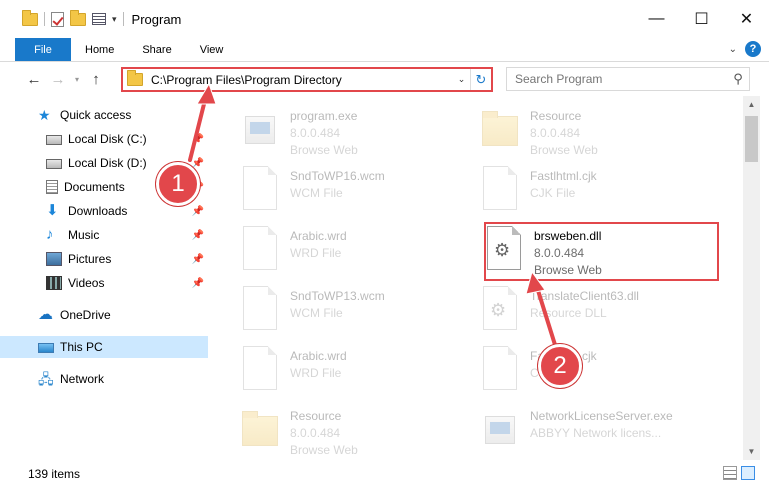 Image resolution: width=769 pixels, height=503 pixels. I want to click on file-item: SndToWP13.wcm WCM File, so click(362, 311).